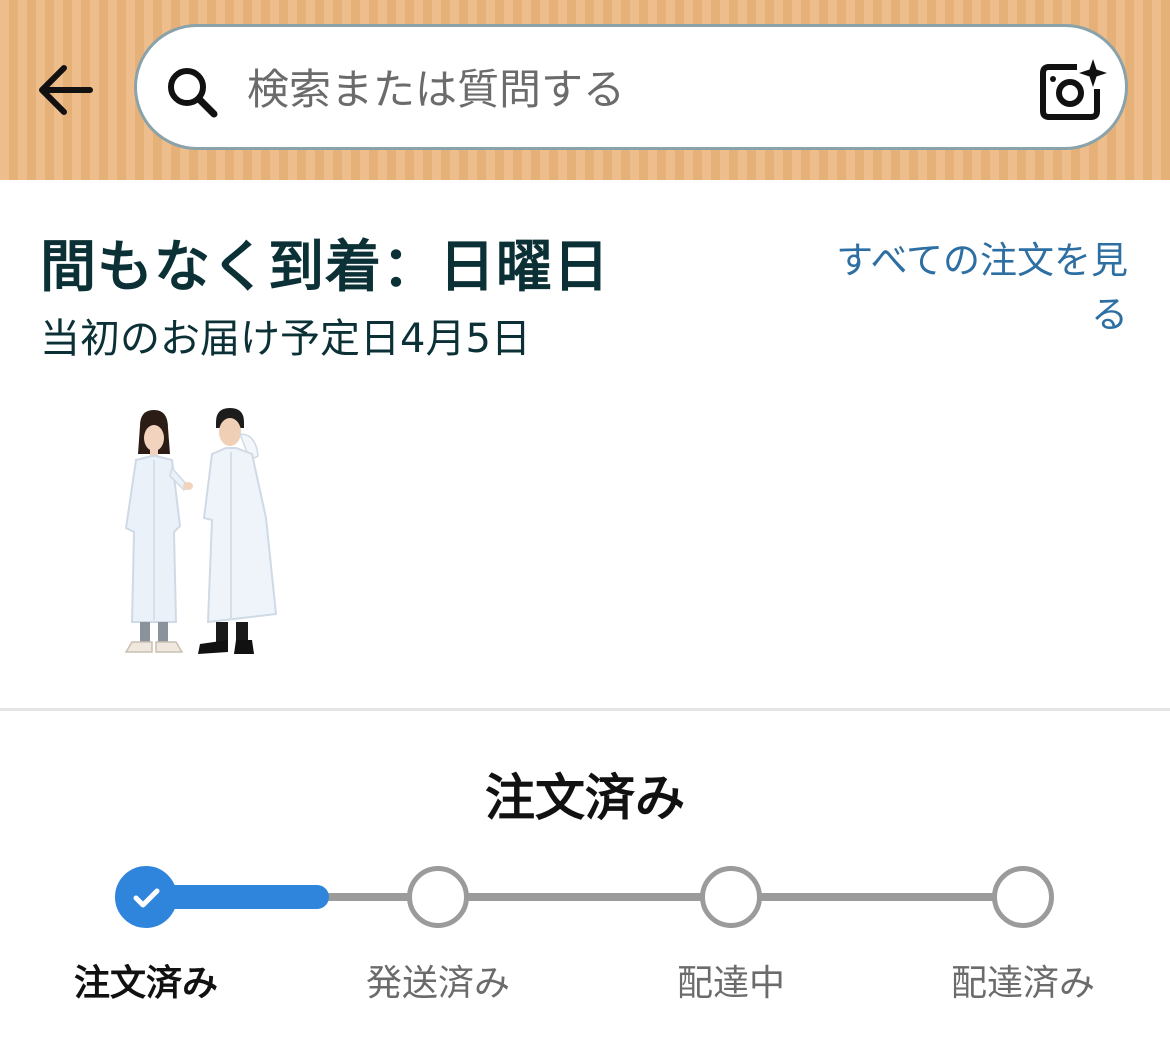 This screenshot has width=1170, height=1047. Describe the element at coordinates (1023, 897) in the screenshot. I see `step-delivered-marker` at that location.